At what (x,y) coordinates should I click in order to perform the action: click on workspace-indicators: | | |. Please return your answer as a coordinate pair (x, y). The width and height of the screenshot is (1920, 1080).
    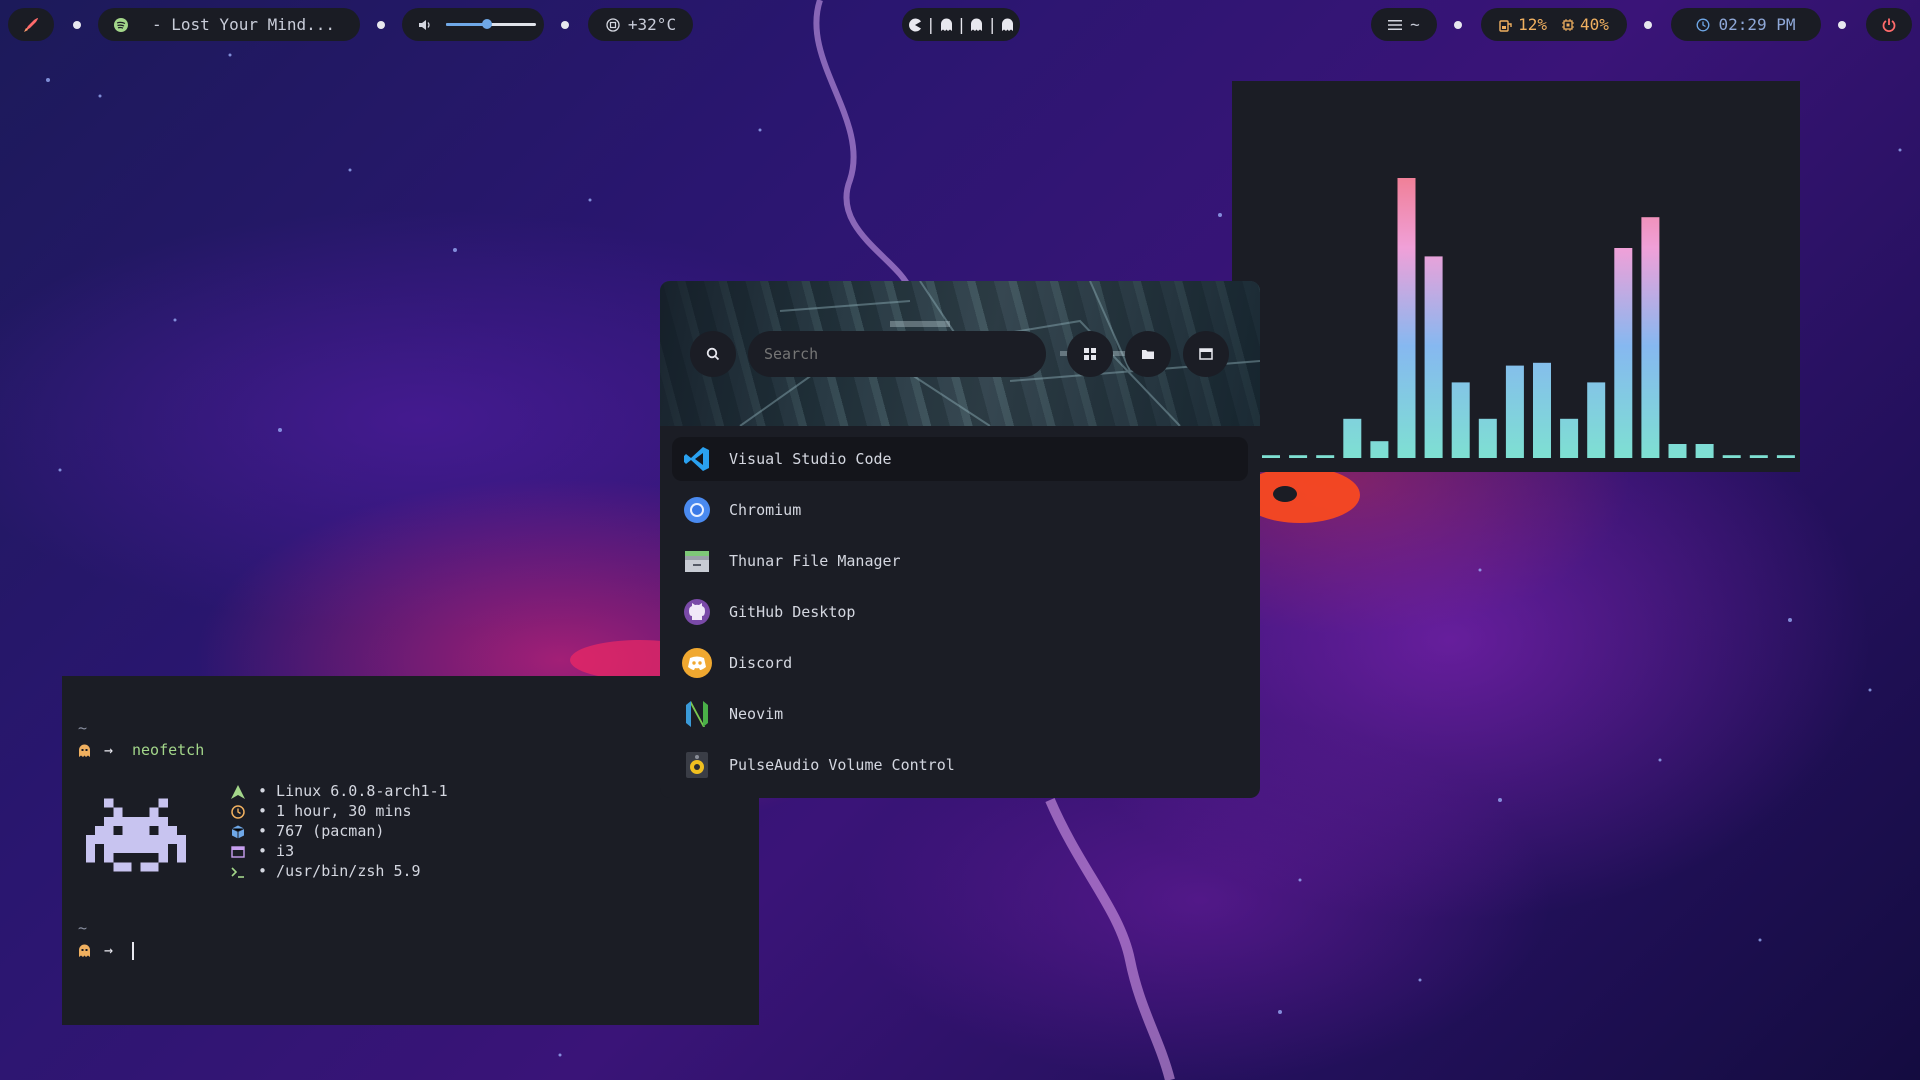
    Looking at the image, I should click on (961, 24).